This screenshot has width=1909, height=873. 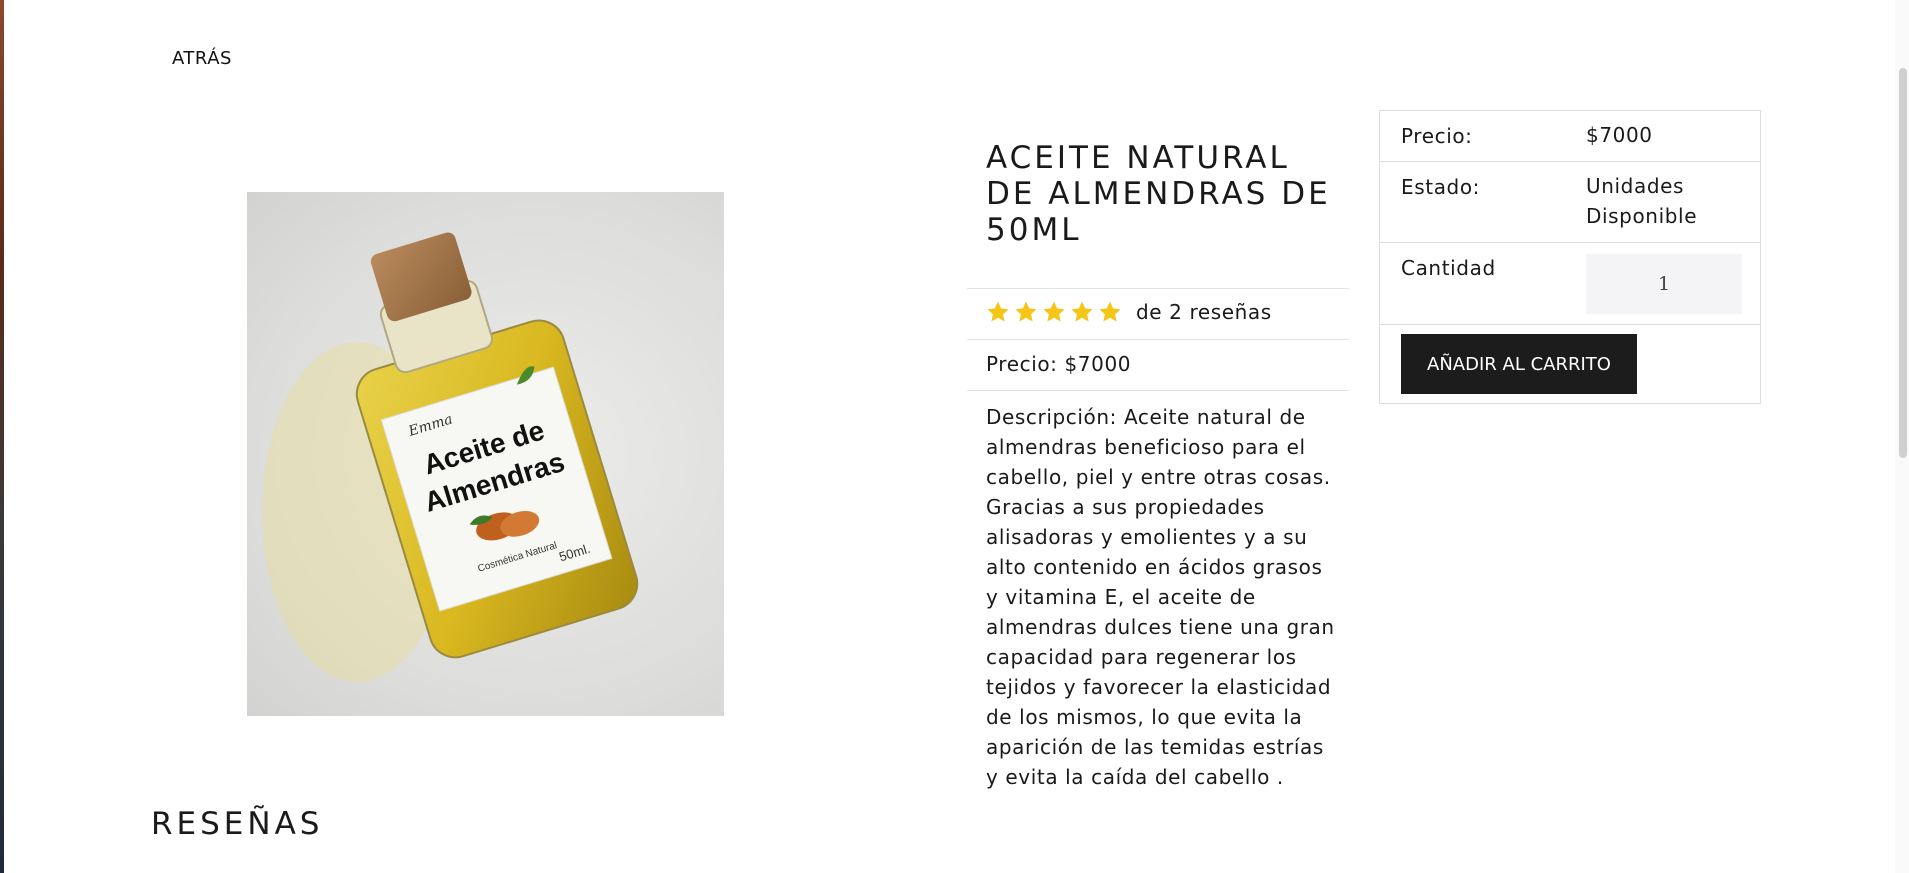 What do you see at coordinates (1570, 136) in the screenshot?
I see `price-row: Precio: $7000` at bounding box center [1570, 136].